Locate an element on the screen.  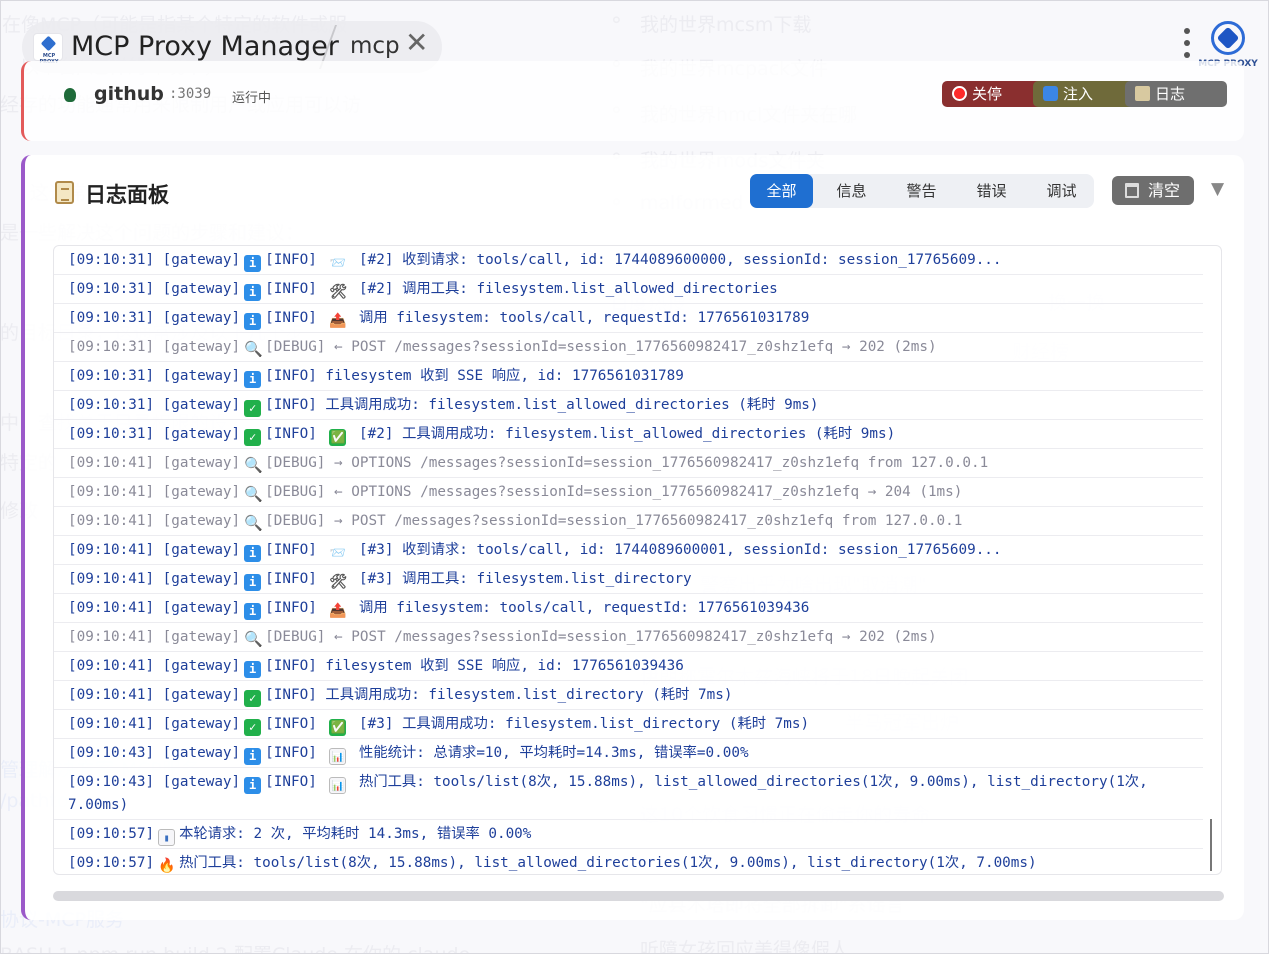
log-timestamp: [09:10:57] is located at coordinates (111, 834).